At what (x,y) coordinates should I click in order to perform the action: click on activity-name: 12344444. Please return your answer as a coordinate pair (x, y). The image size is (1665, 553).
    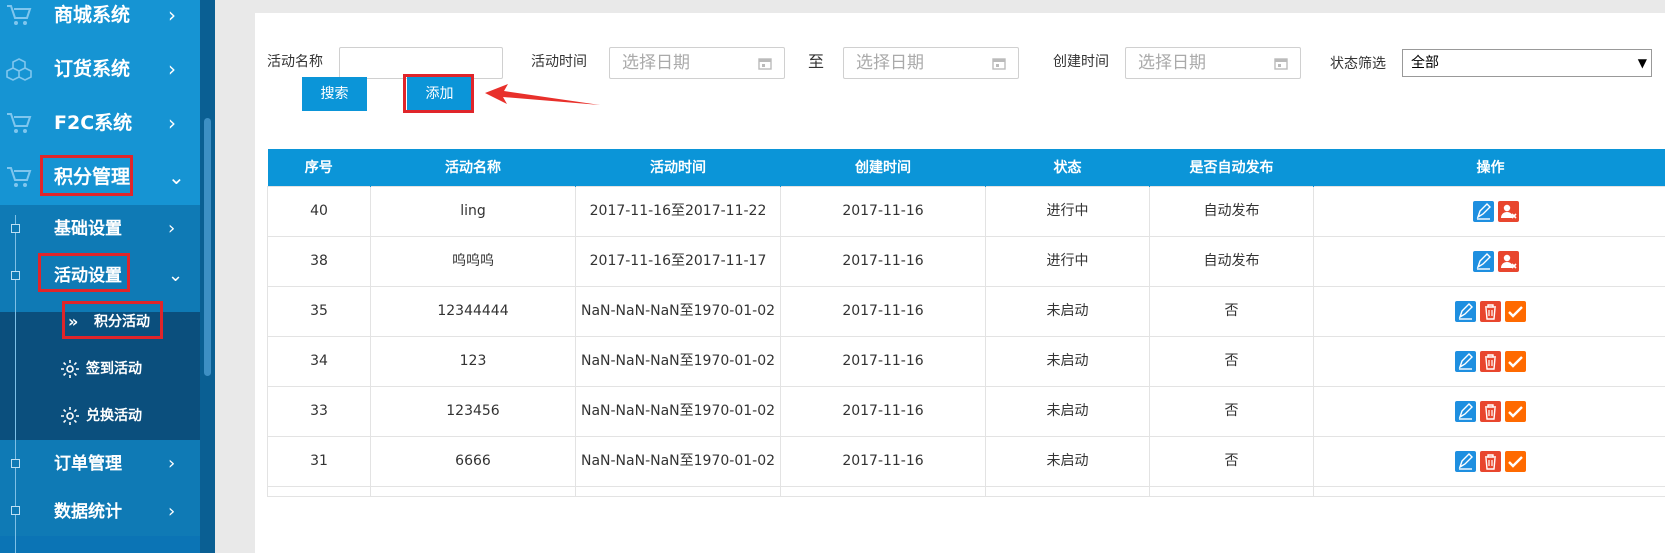
    Looking at the image, I should click on (473, 311).